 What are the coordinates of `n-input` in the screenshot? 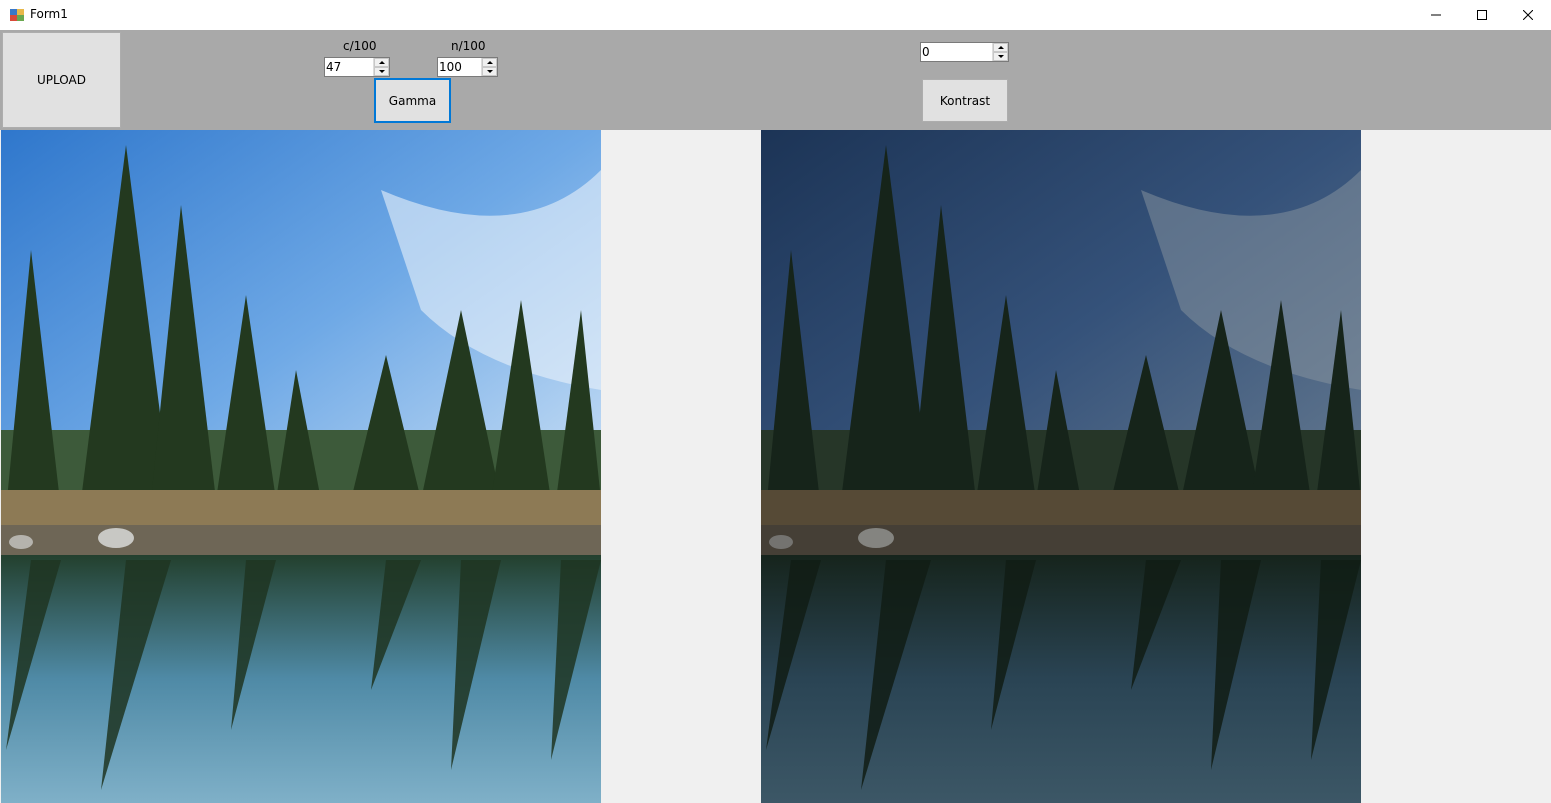 It's located at (460, 67).